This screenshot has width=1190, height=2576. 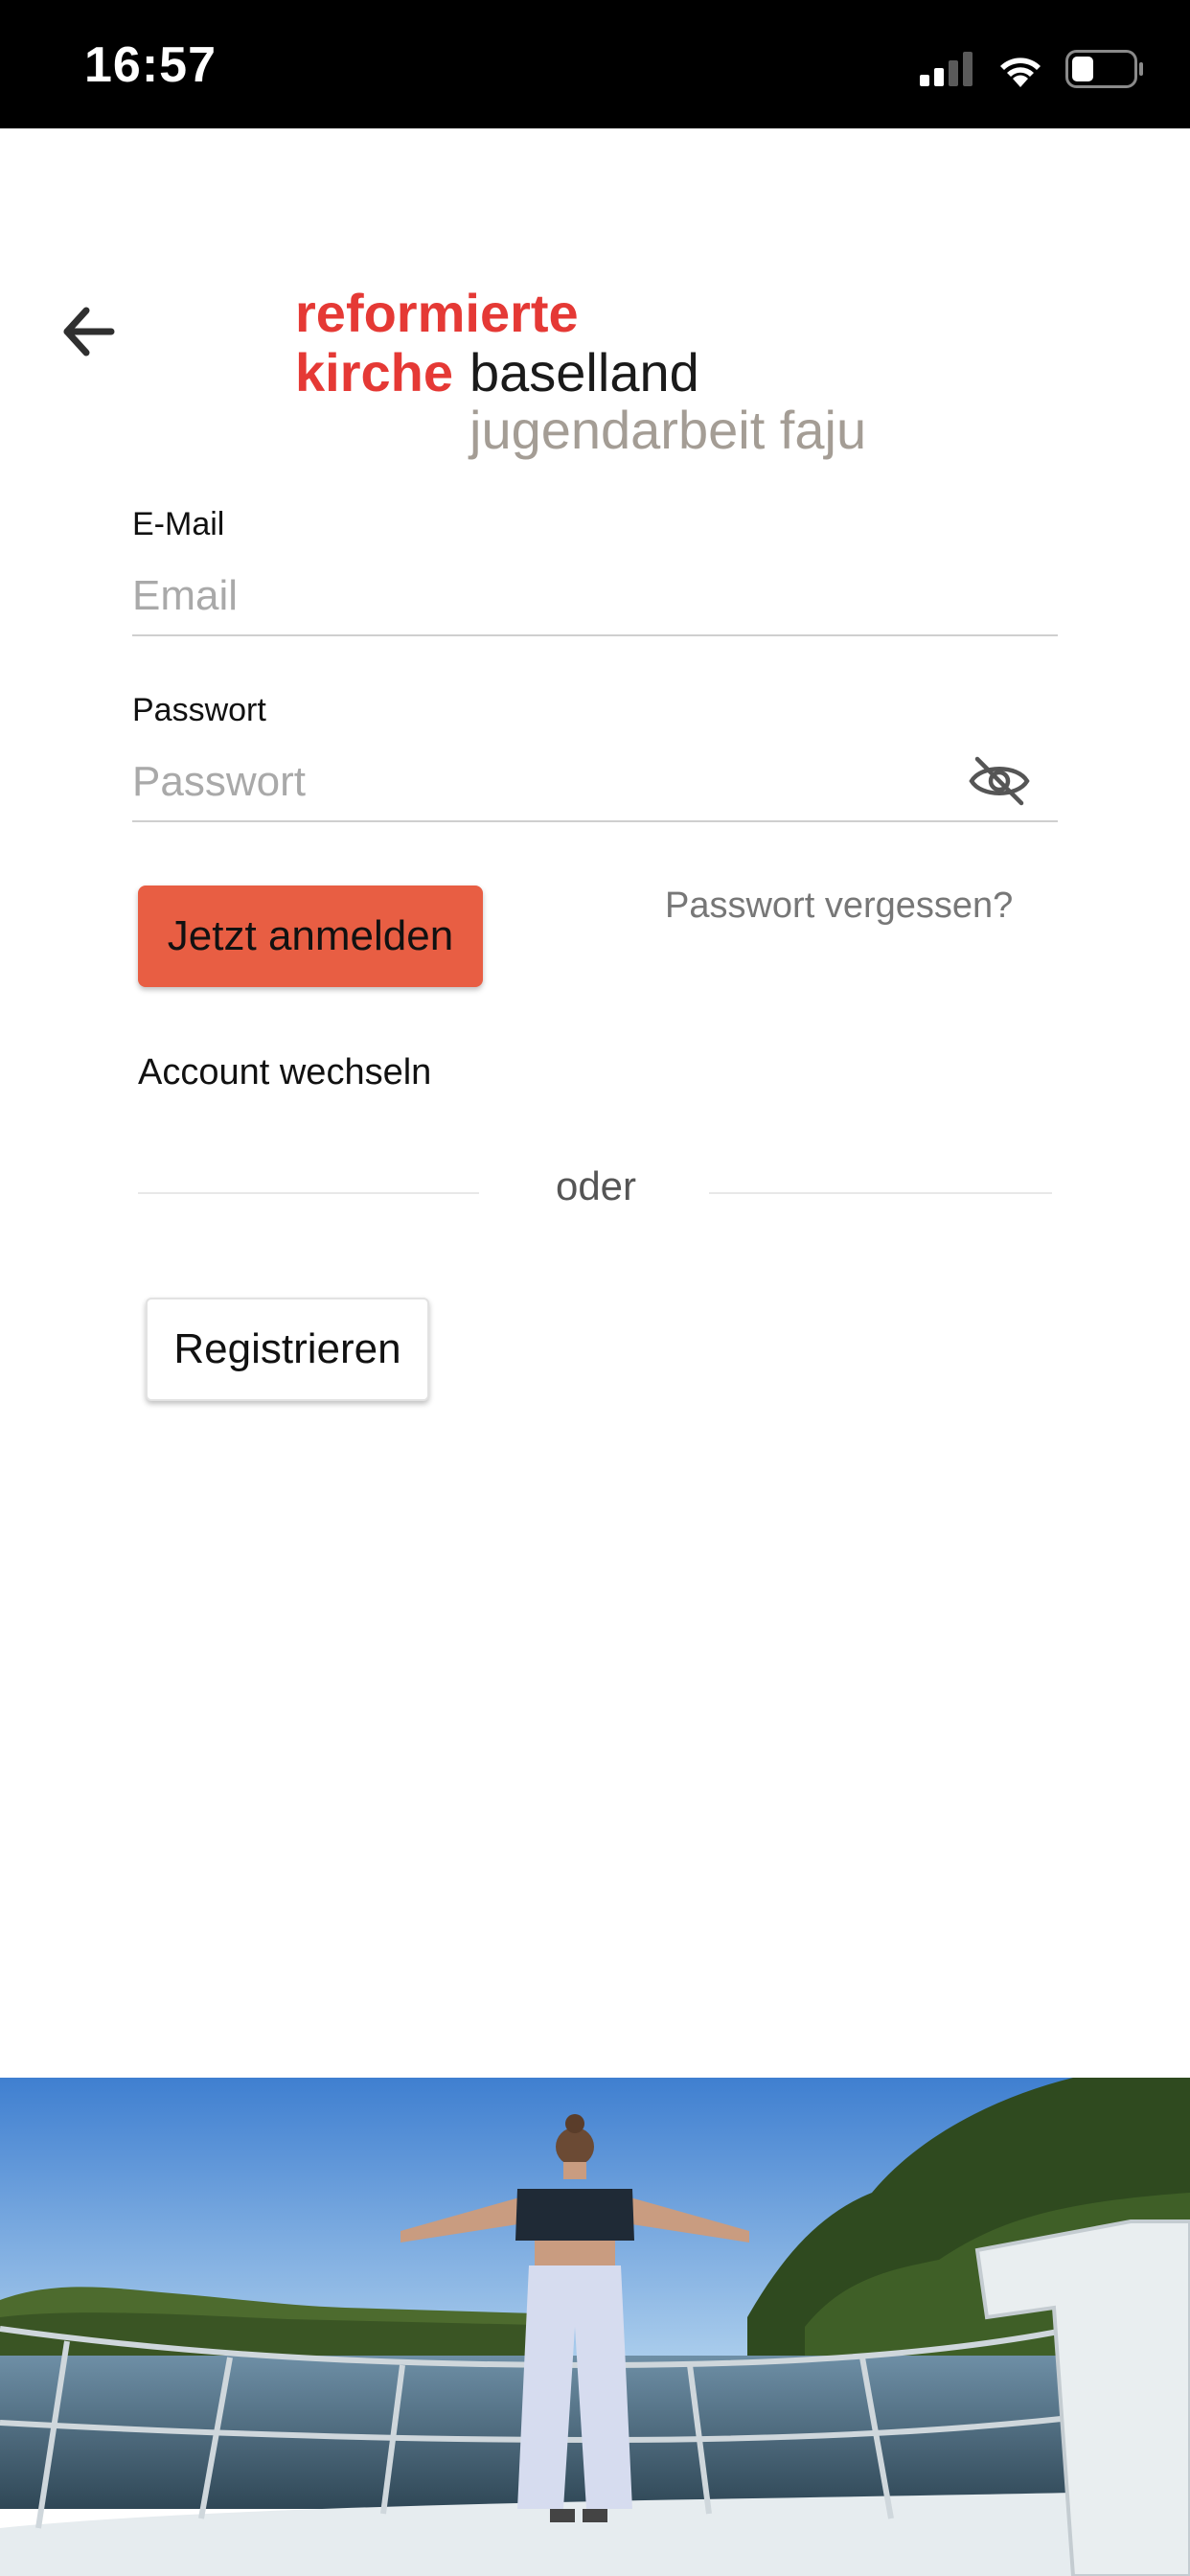 I want to click on divider-right, so click(x=881, y=1193).